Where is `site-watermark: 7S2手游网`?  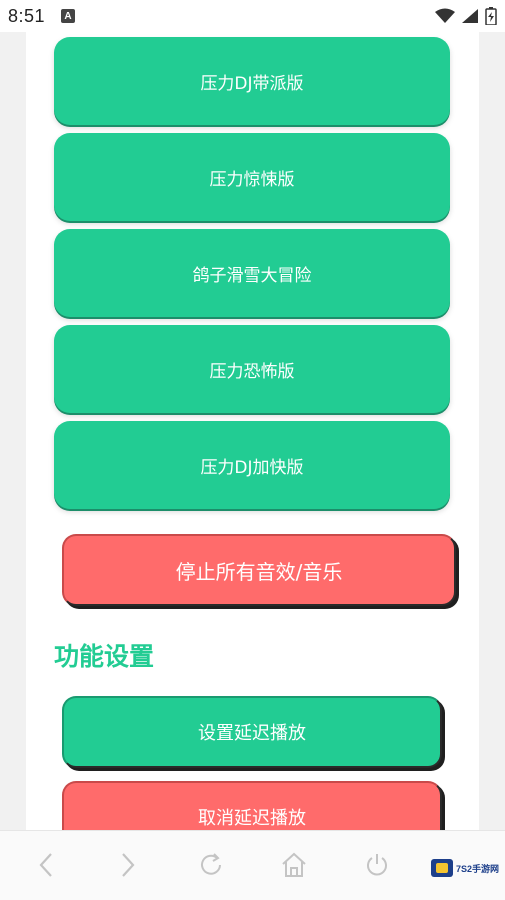
site-watermark: 7S2手游网 is located at coordinates (464, 868).